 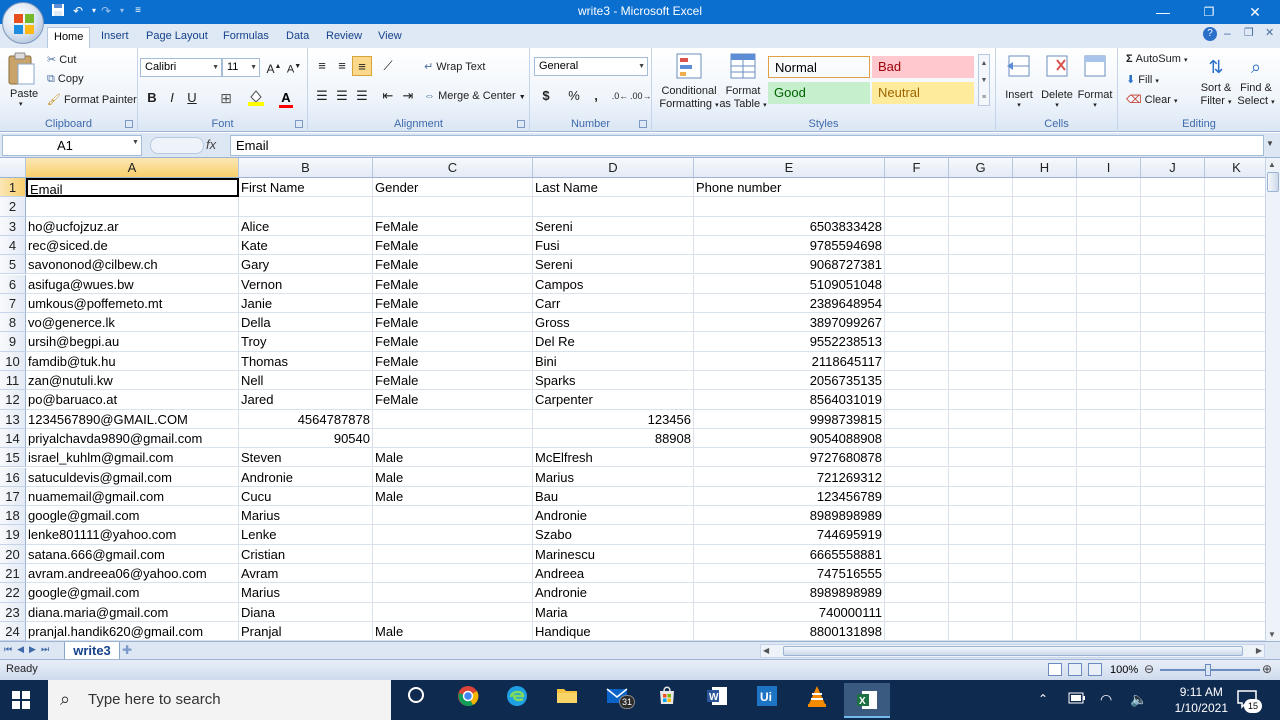 I want to click on cell-f9, so click(x=917, y=342).